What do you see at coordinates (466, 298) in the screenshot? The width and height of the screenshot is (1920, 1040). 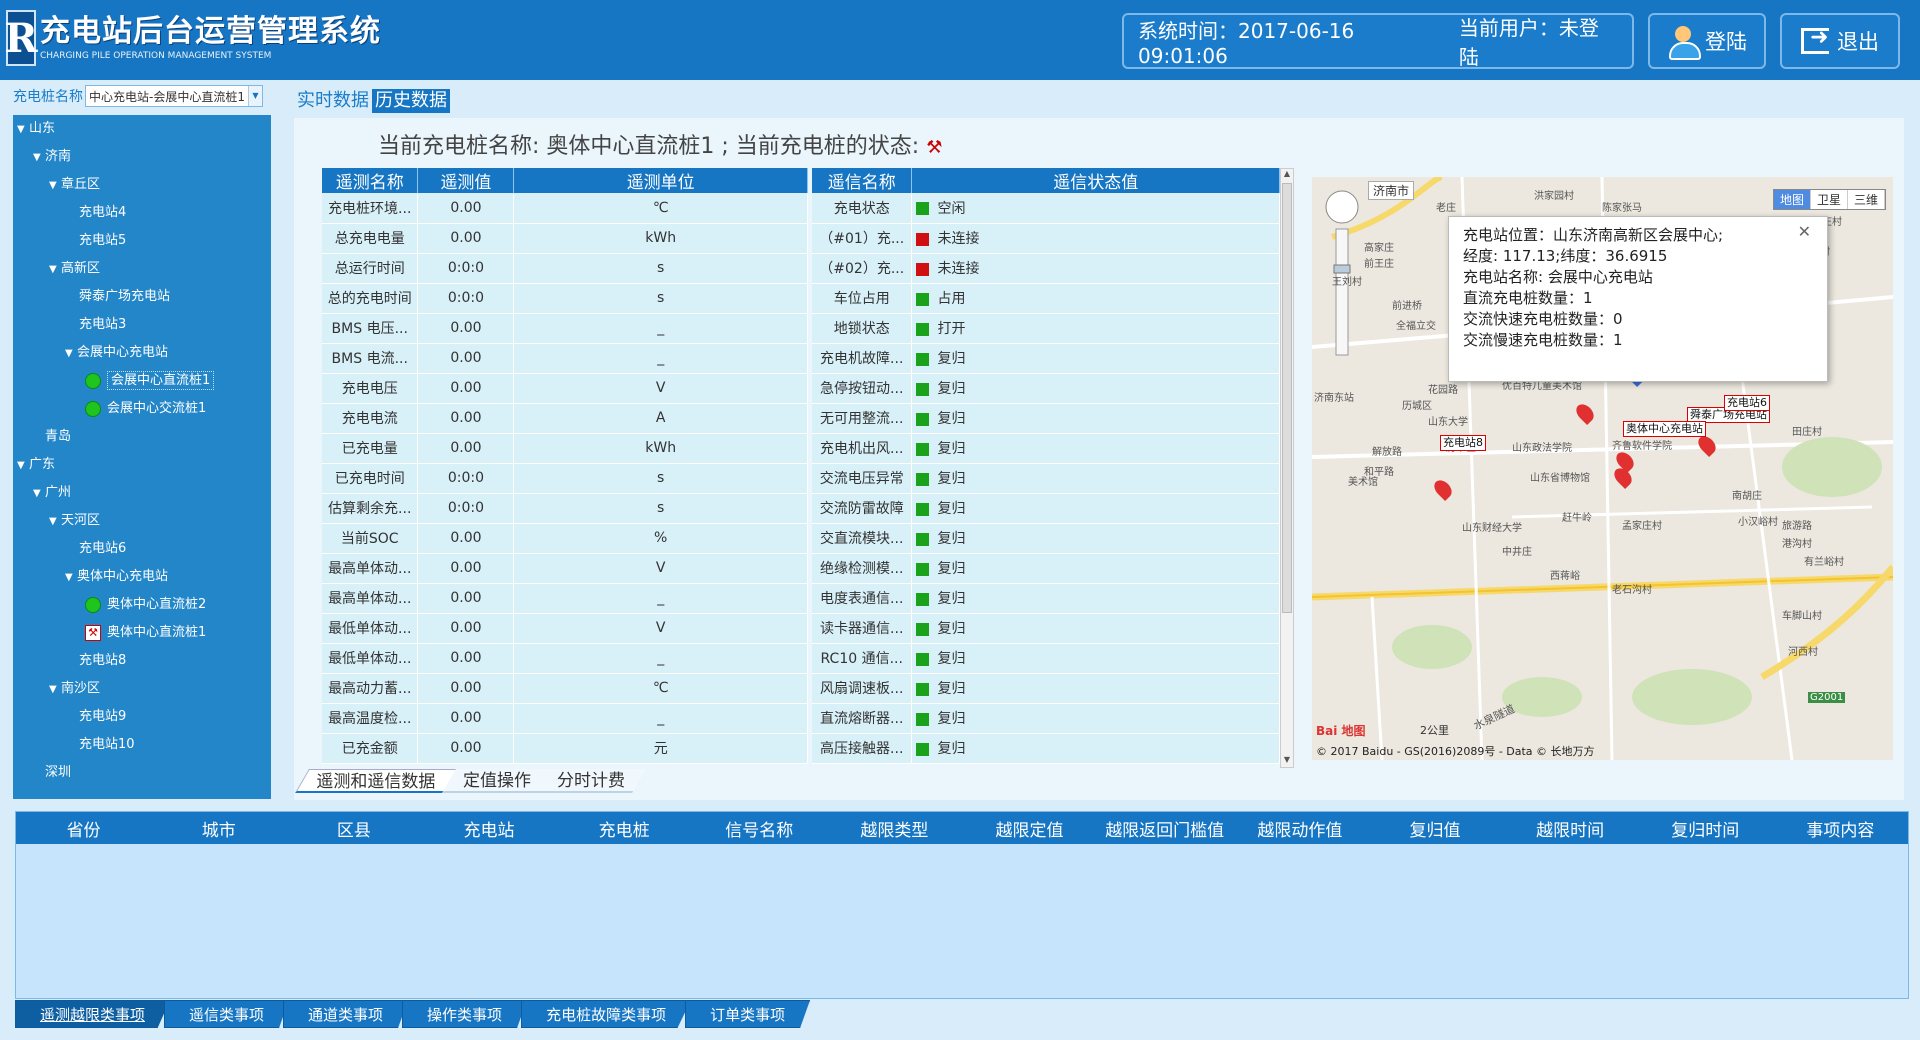 I see `table-cell: 0:0:0` at bounding box center [466, 298].